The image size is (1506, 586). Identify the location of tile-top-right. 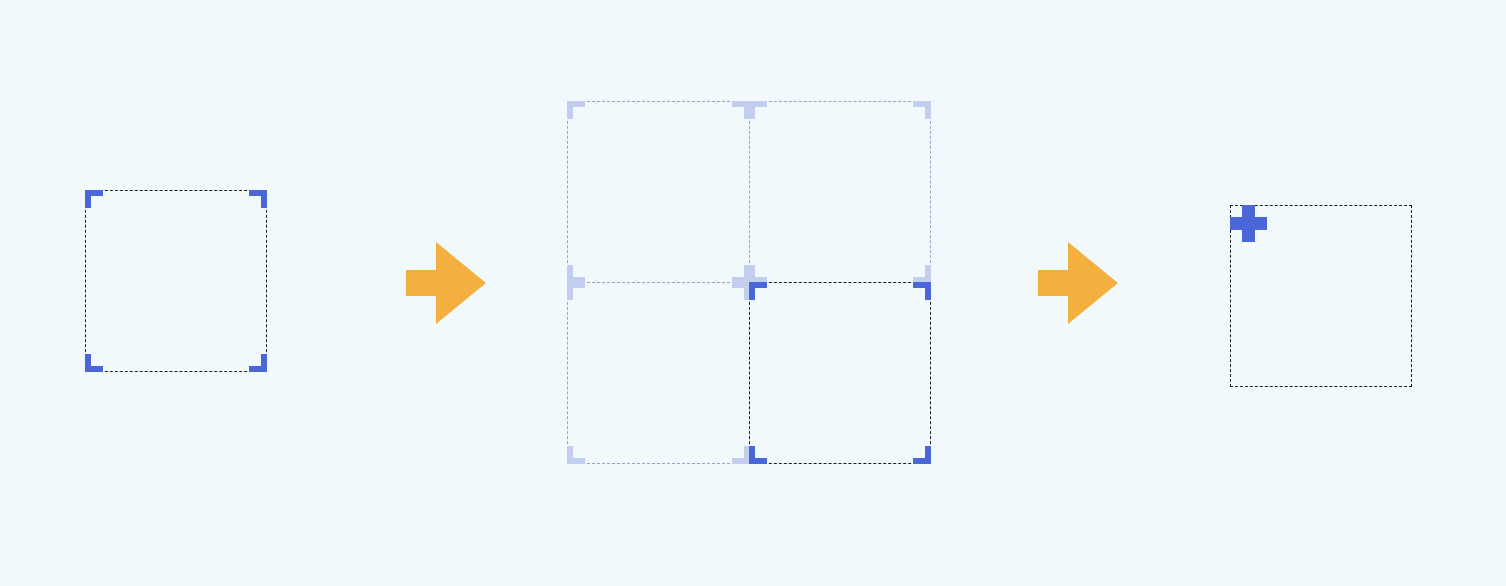
(840, 192).